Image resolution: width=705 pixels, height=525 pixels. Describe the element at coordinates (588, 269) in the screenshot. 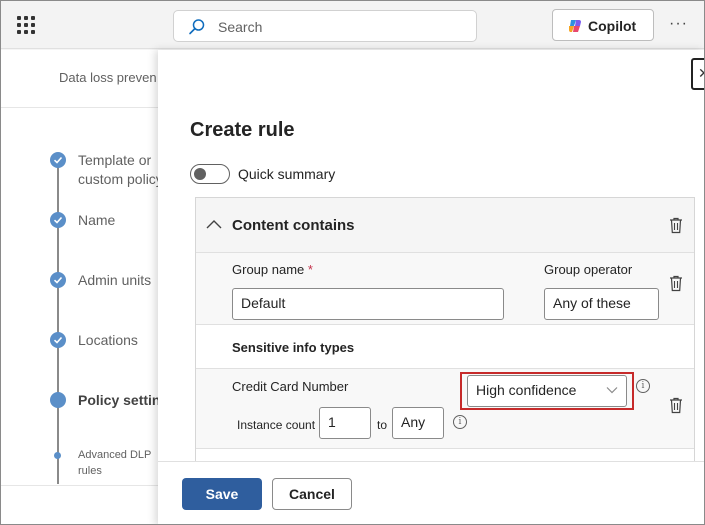

I see `group-operator-label: Group operator` at that location.